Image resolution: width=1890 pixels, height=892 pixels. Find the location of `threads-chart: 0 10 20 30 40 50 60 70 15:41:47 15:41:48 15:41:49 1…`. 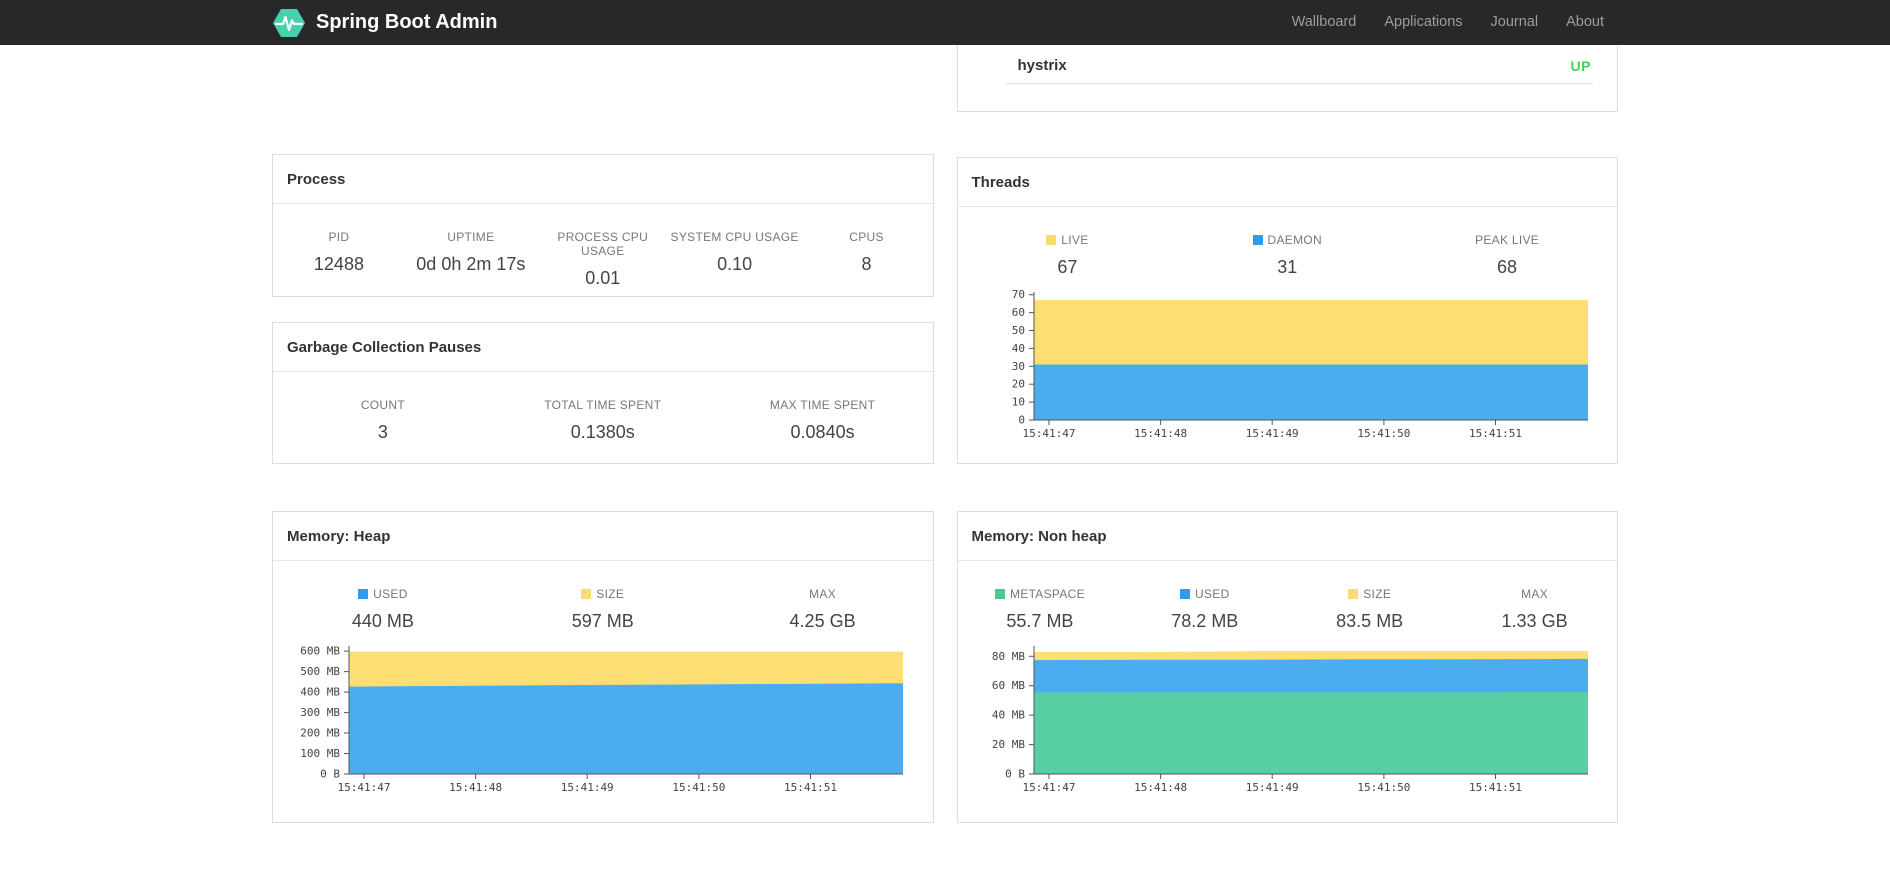

threads-chart: 0 10 20 30 40 50 60 70 15:41:47 15:41:48 15:41:49 1… is located at coordinates (1288, 364).